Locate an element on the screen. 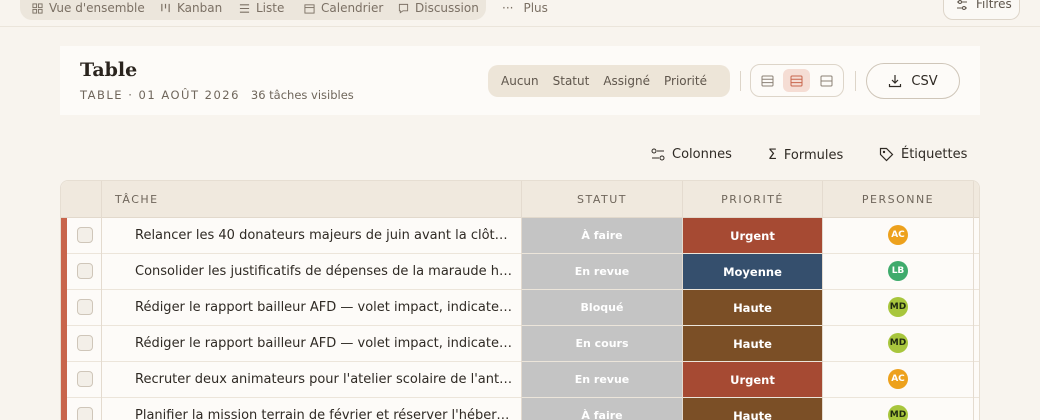 The image size is (1040, 420). rows-default-icon is located at coordinates (796, 80).